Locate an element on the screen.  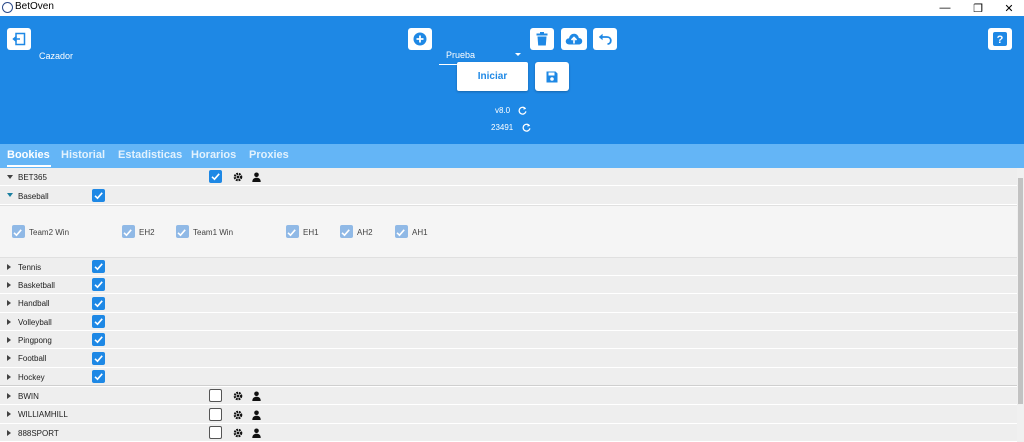
app-title: BetOven is located at coordinates (34, 6).